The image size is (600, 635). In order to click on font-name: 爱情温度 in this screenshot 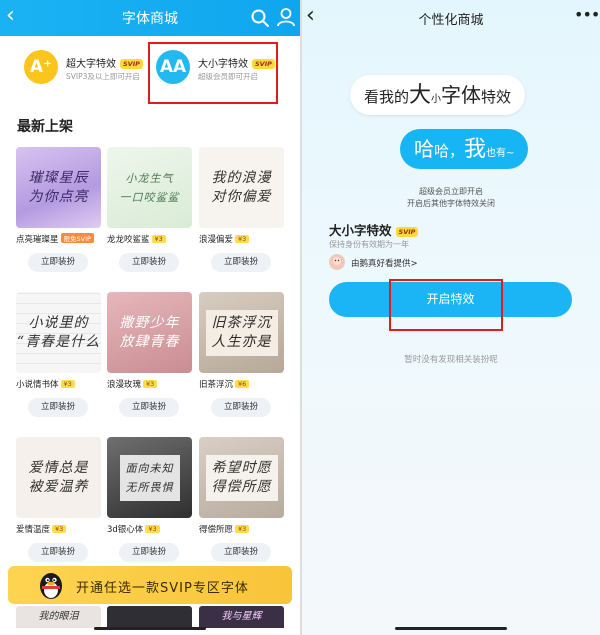, I will do `click(33, 530)`.